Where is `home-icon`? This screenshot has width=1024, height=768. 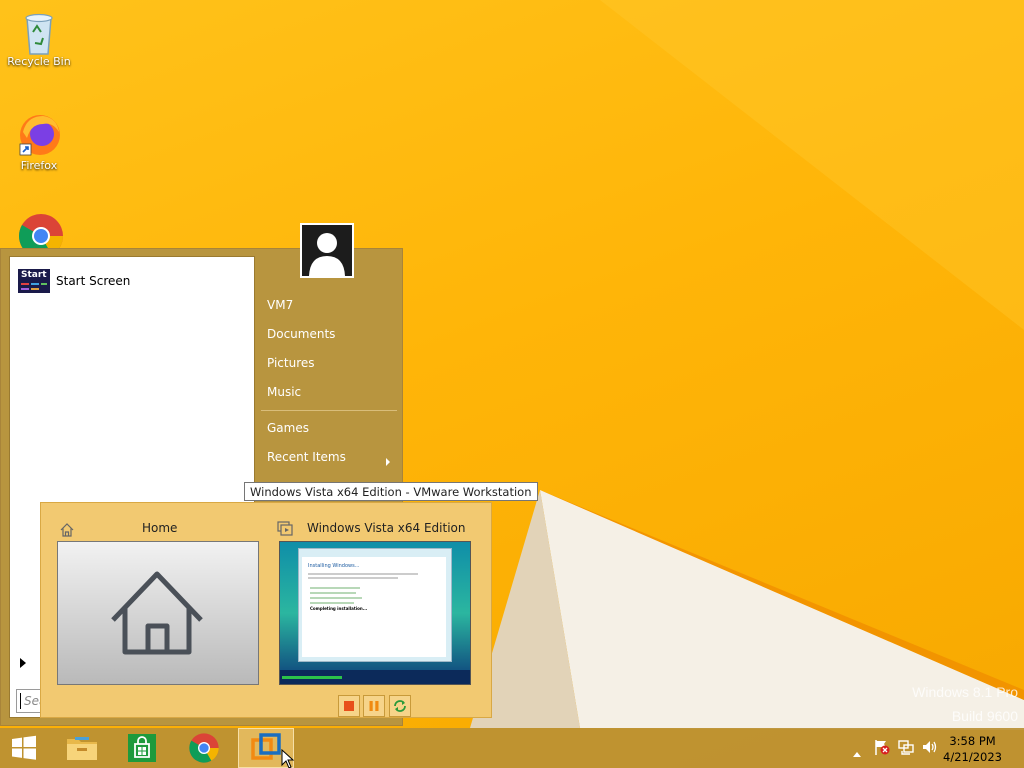
home-icon is located at coordinates (67, 531).